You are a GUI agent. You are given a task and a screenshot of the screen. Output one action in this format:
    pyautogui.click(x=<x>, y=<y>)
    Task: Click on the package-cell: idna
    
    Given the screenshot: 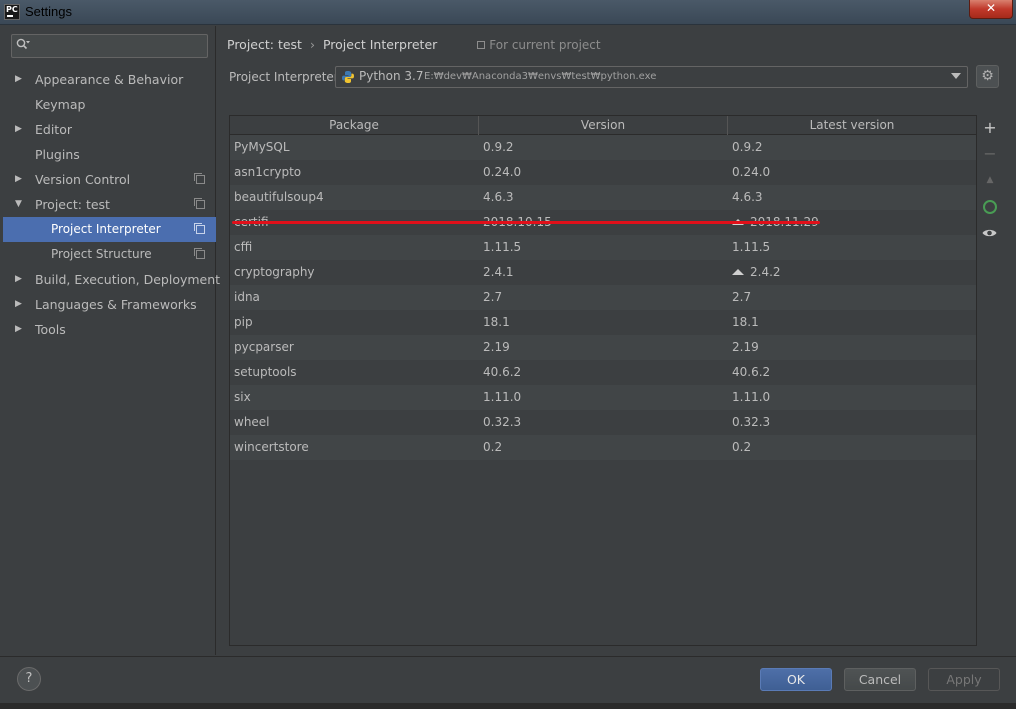 What is the action you would take?
    pyautogui.click(x=247, y=297)
    